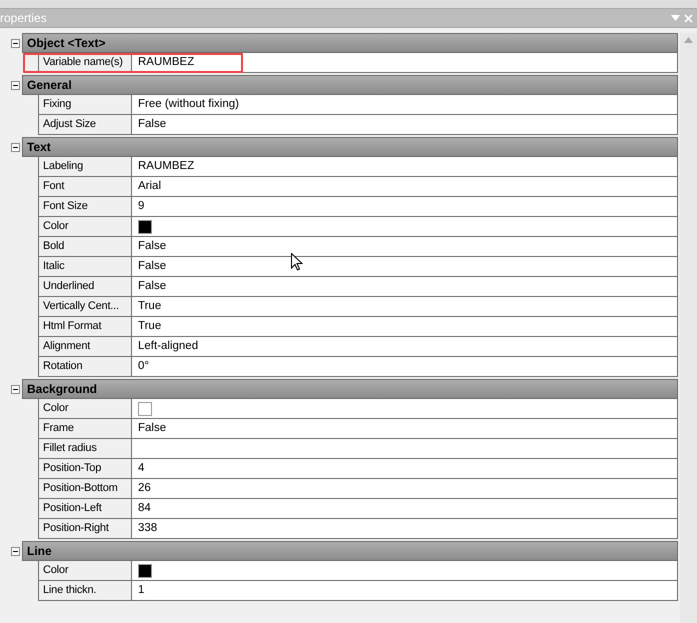  What do you see at coordinates (85, 124) in the screenshot?
I see `property-label: Adjust Size` at bounding box center [85, 124].